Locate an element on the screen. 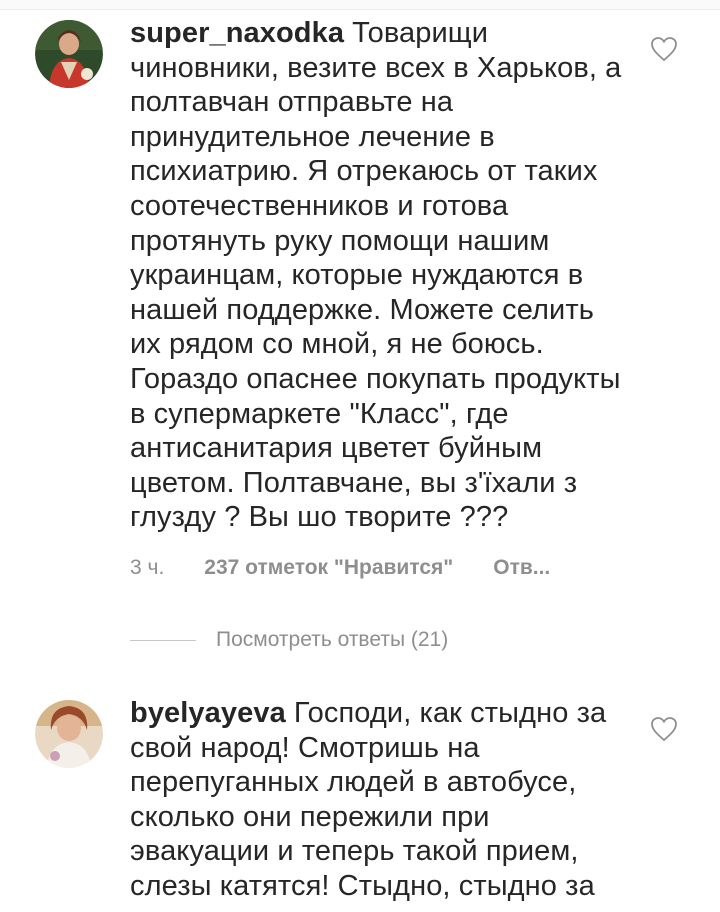 The width and height of the screenshot is (720, 912). view-replies-label: Посмотреть ответы (21) is located at coordinates (332, 640).